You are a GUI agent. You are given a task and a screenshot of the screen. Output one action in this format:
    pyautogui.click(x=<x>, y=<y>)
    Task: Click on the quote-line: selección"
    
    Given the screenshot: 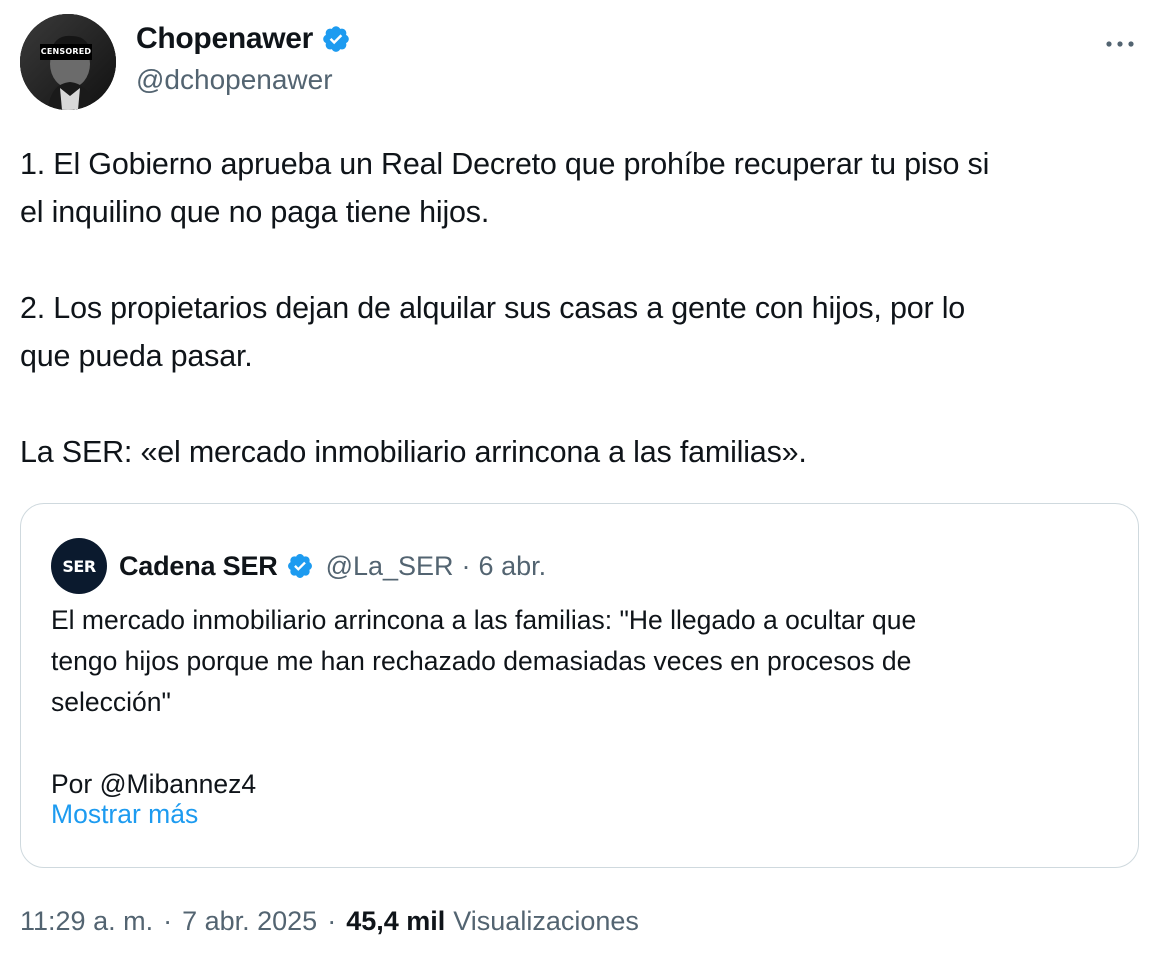 What is the action you would take?
    pyautogui.click(x=111, y=702)
    